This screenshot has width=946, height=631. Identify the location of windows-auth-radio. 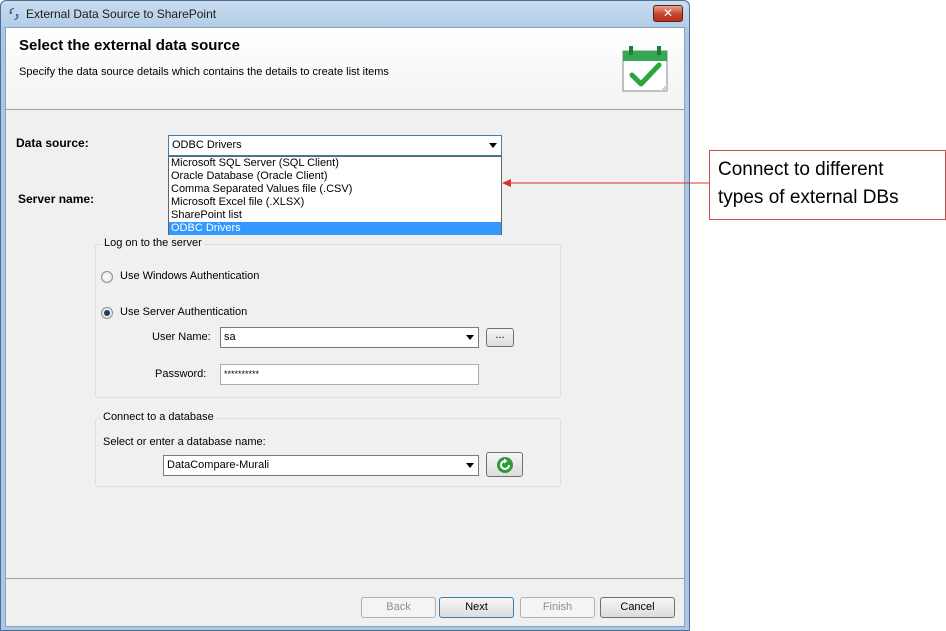
(107, 277).